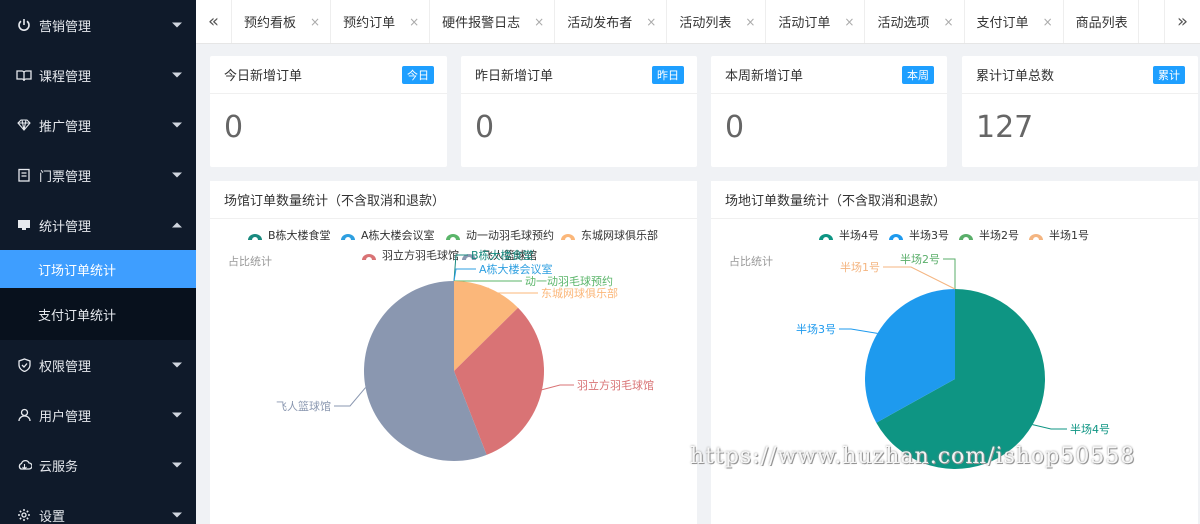 The height and width of the screenshot is (524, 1200). Describe the element at coordinates (98, 25) in the screenshot. I see `sidebar-item-marketing: 营销管理` at that location.